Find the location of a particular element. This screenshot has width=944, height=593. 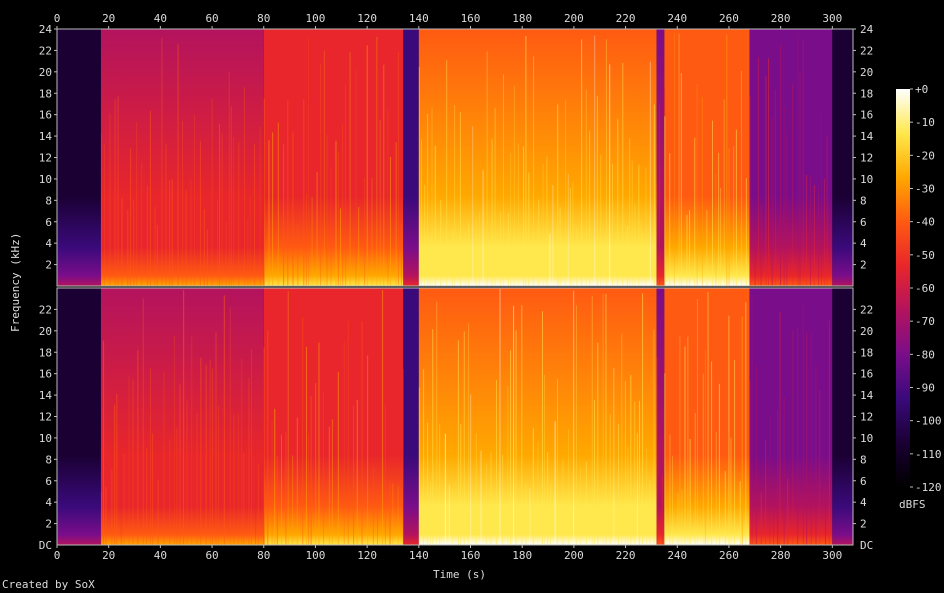

x-tick-label-top: 280 is located at coordinates (781, 18).